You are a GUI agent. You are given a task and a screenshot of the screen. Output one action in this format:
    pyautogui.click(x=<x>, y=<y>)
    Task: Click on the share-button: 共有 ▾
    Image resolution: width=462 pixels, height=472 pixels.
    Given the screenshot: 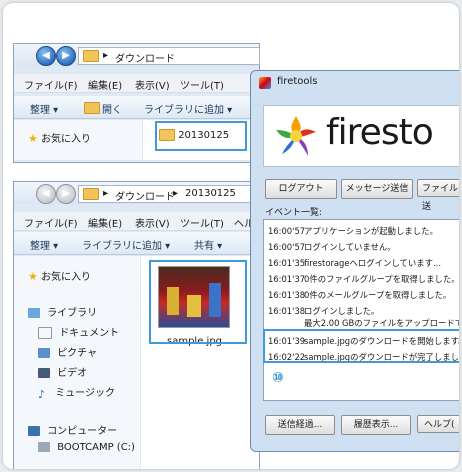 What is the action you would take?
    pyautogui.click(x=208, y=244)
    